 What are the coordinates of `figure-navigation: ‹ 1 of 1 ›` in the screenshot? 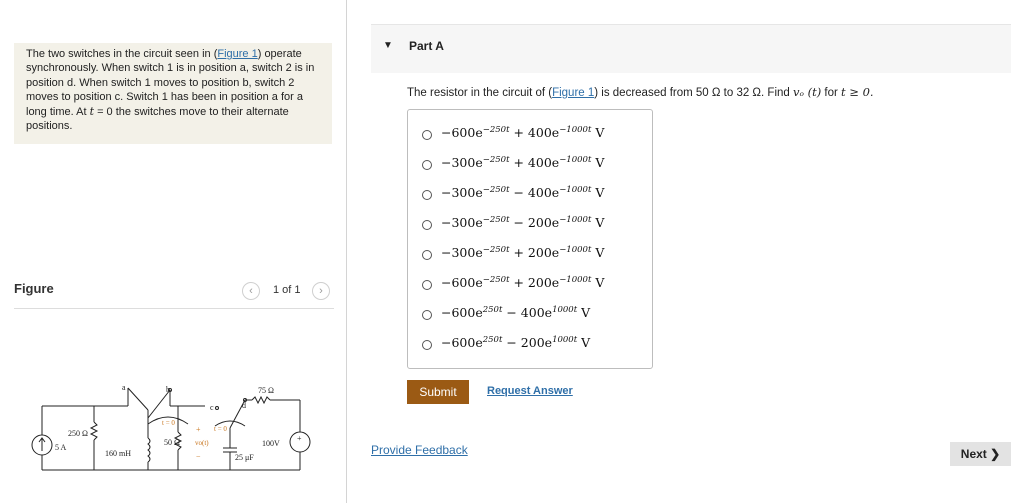 It's located at (288, 291).